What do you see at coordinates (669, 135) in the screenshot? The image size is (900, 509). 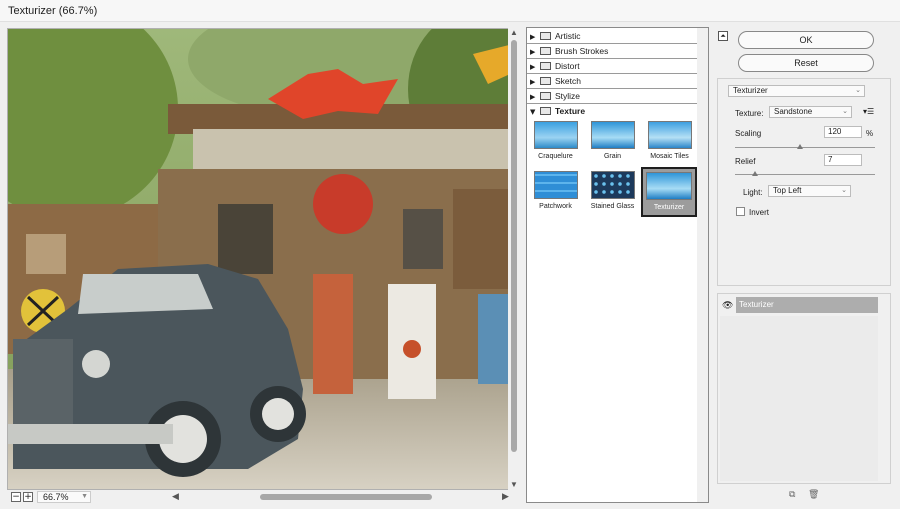 I see `mosaic-tiles-thumbnail` at bounding box center [669, 135].